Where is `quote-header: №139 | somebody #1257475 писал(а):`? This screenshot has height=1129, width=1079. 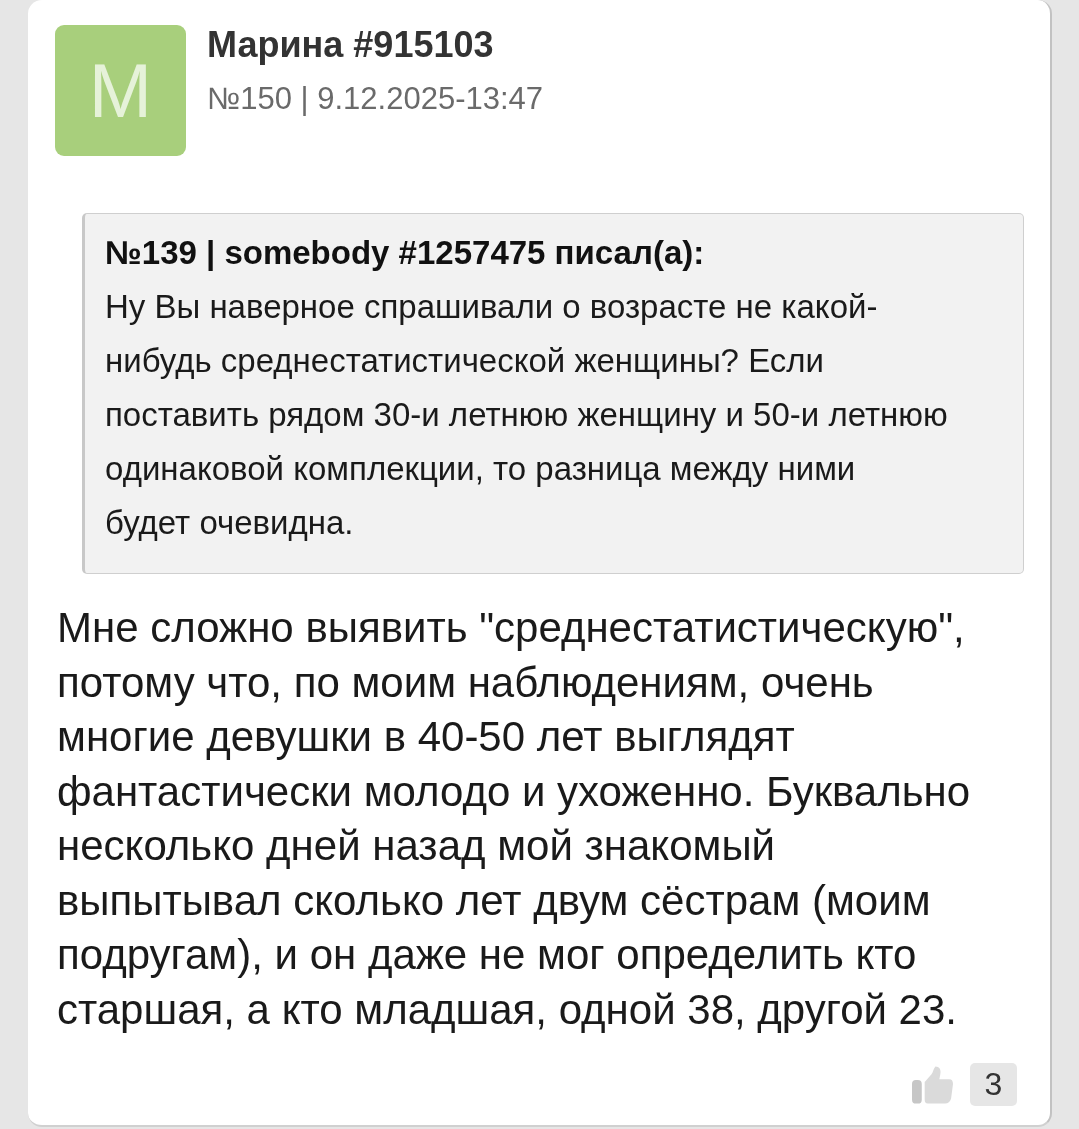 quote-header: №139 | somebody #1257475 писал(а): is located at coordinates (405, 253).